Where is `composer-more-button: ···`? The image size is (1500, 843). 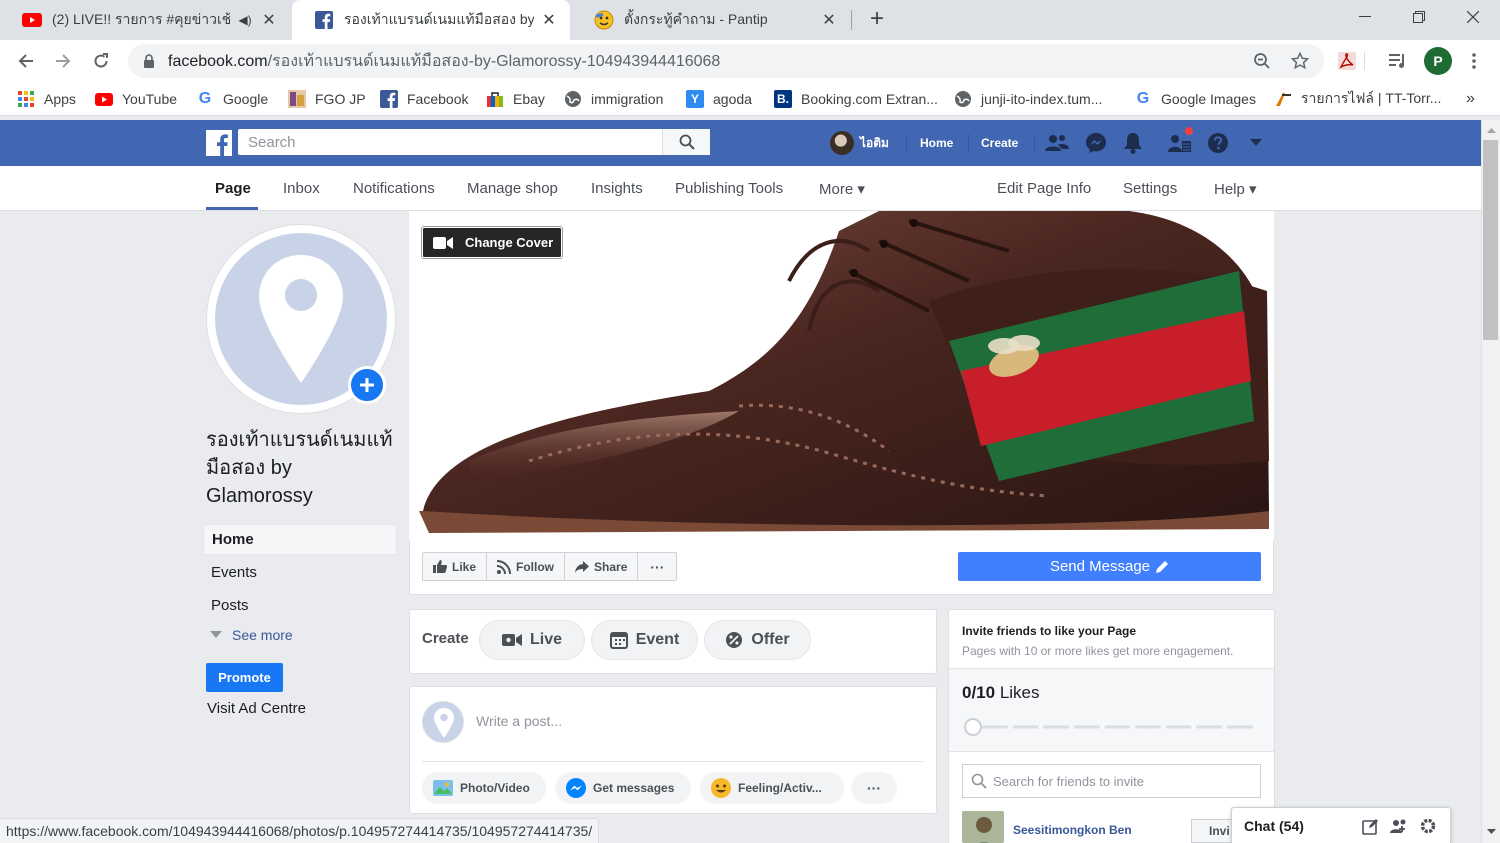 composer-more-button: ··· is located at coordinates (874, 788).